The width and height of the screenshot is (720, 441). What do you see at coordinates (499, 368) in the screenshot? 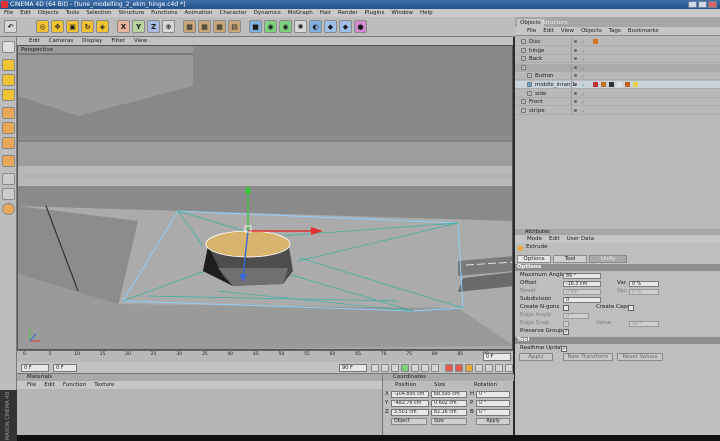
I see `rotation-key-icon` at bounding box center [499, 368].